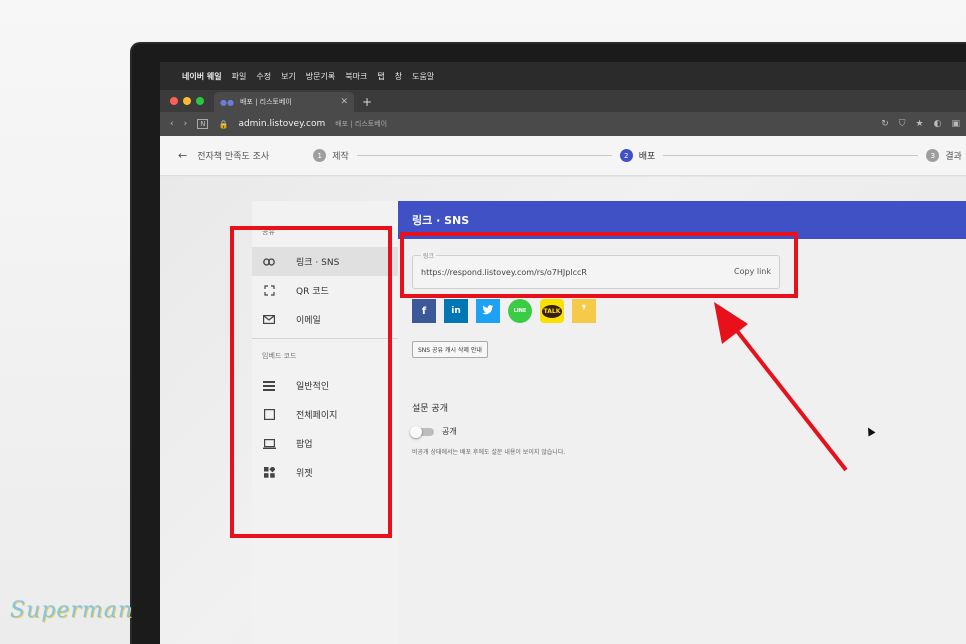 The image size is (966, 644). I want to click on favicon-icon: ●●, so click(227, 102).